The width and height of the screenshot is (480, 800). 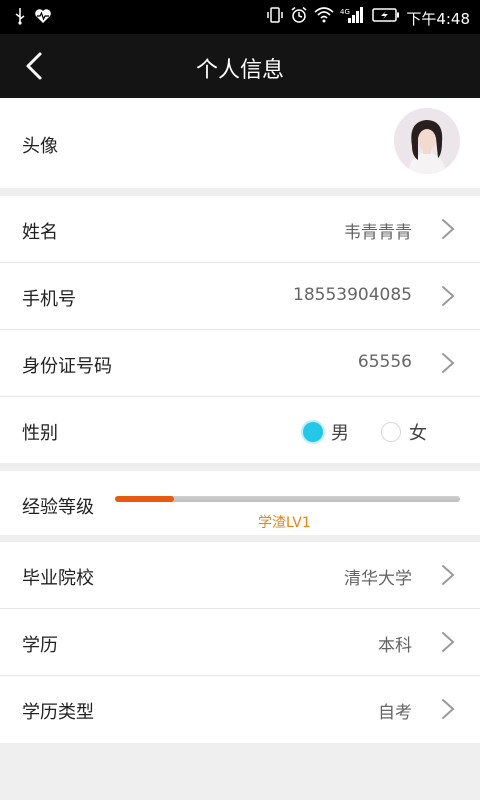 What do you see at coordinates (40, 232) in the screenshot?
I see `name-label: 姓名` at bounding box center [40, 232].